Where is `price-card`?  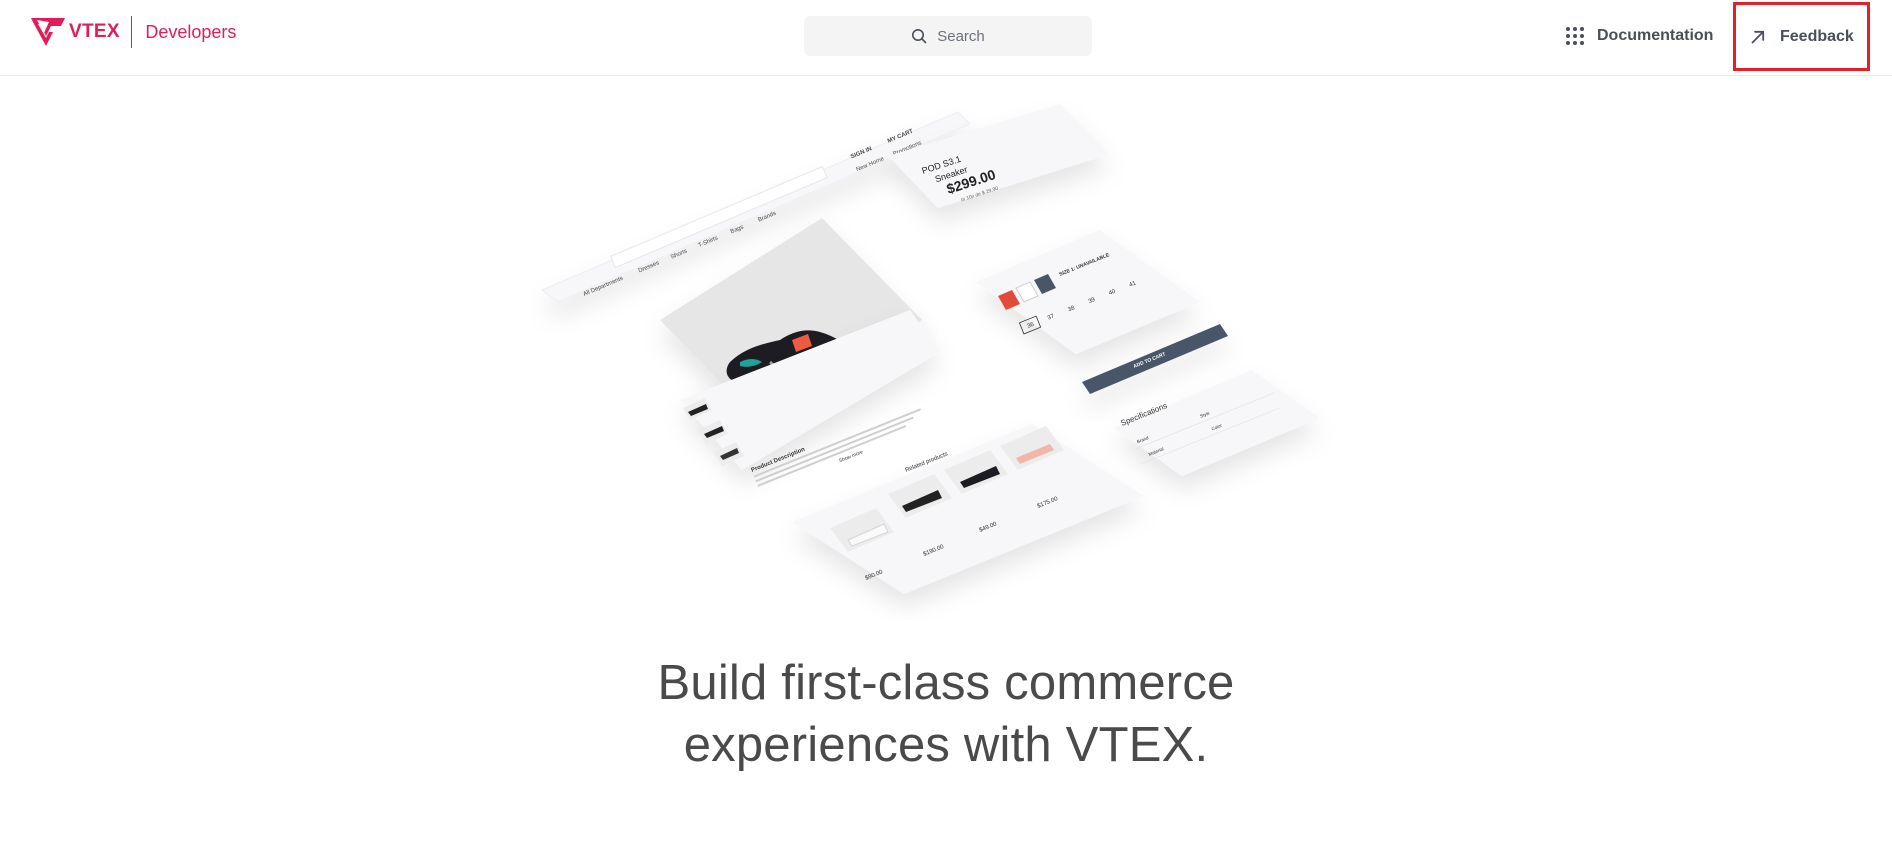 price-card is located at coordinates (999, 156).